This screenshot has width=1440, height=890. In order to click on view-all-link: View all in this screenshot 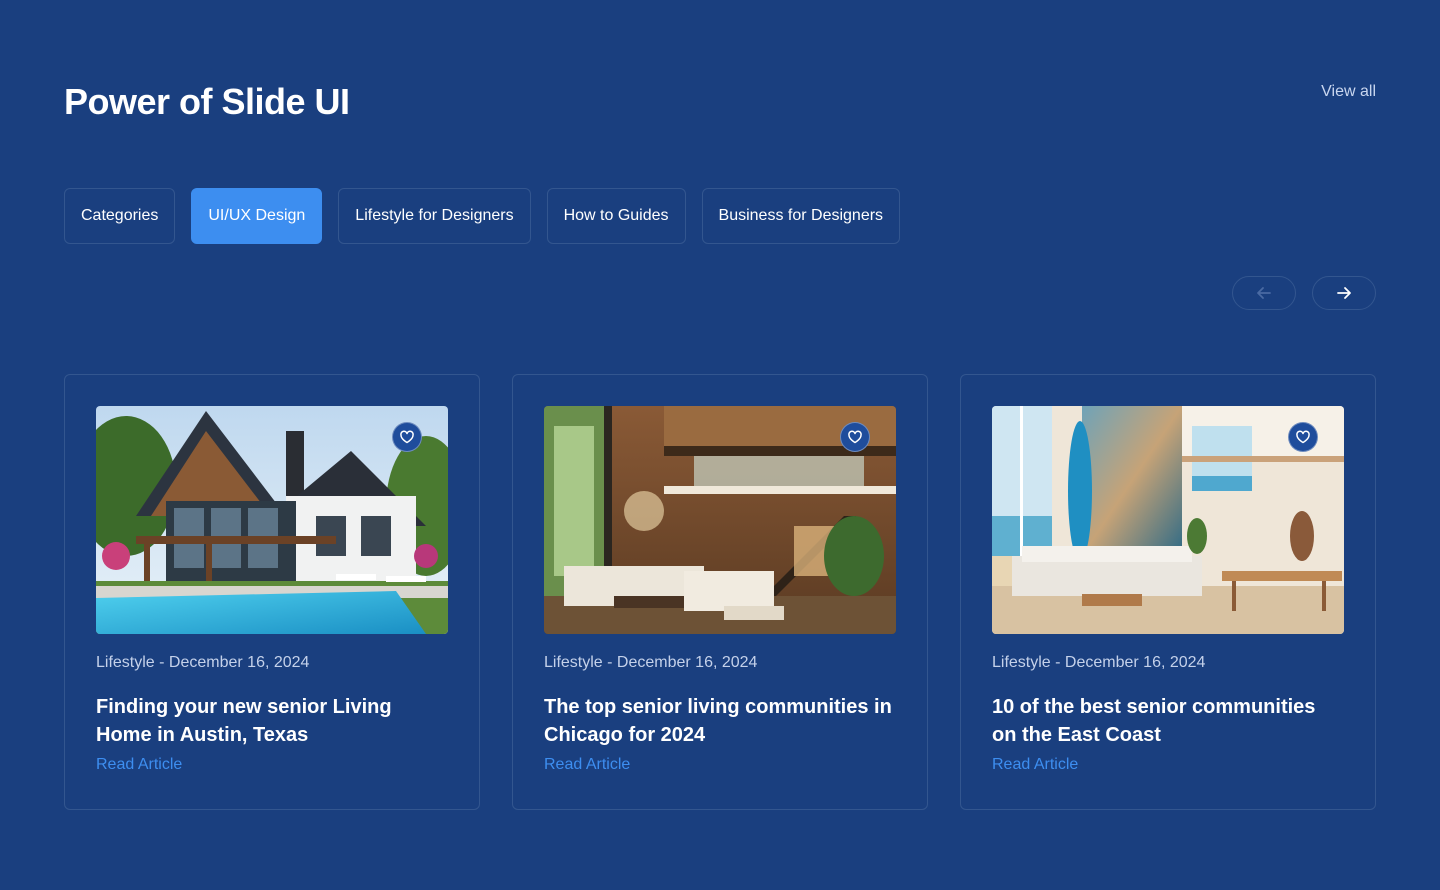, I will do `click(1348, 92)`.